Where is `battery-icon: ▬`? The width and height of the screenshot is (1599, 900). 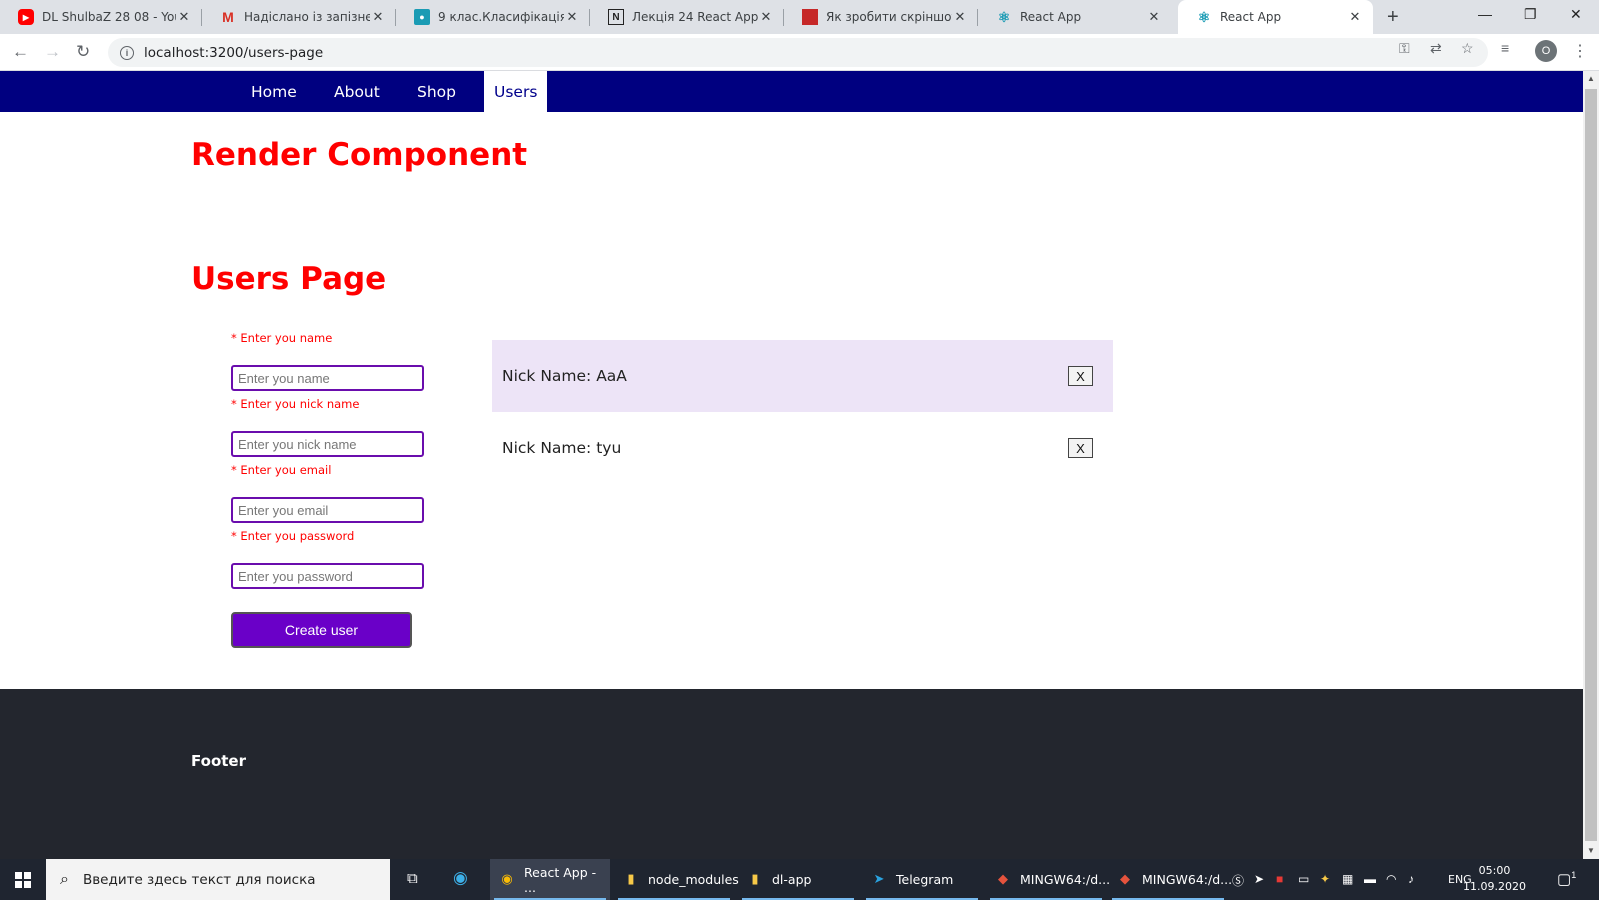
battery-icon: ▬ is located at coordinates (1370, 879).